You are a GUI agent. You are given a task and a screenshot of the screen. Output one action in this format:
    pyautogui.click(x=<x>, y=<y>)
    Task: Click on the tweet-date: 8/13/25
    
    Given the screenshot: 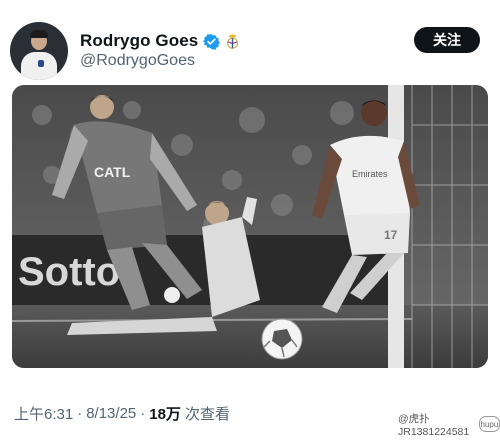 What is the action you would take?
    pyautogui.click(x=111, y=413)
    